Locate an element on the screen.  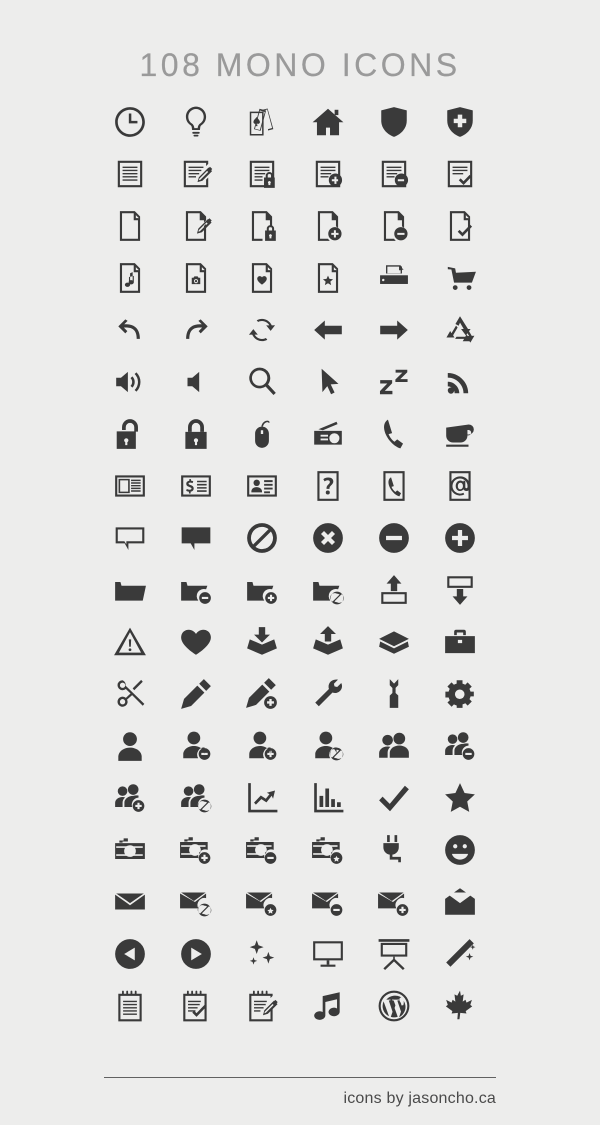
user-block-icon is located at coordinates (328, 746).